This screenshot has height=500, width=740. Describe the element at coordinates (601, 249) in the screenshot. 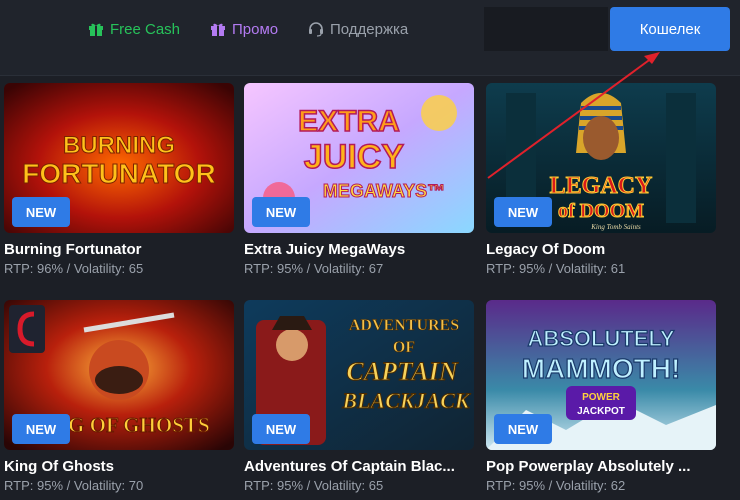

I see `game-title: Legacy Of Doom` at that location.